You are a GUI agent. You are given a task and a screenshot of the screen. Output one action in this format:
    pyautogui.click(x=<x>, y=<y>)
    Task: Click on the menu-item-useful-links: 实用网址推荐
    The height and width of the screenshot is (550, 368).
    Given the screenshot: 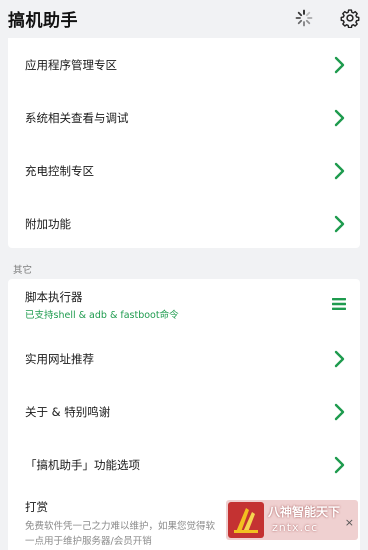 What is the action you would take?
    pyautogui.click(x=184, y=358)
    